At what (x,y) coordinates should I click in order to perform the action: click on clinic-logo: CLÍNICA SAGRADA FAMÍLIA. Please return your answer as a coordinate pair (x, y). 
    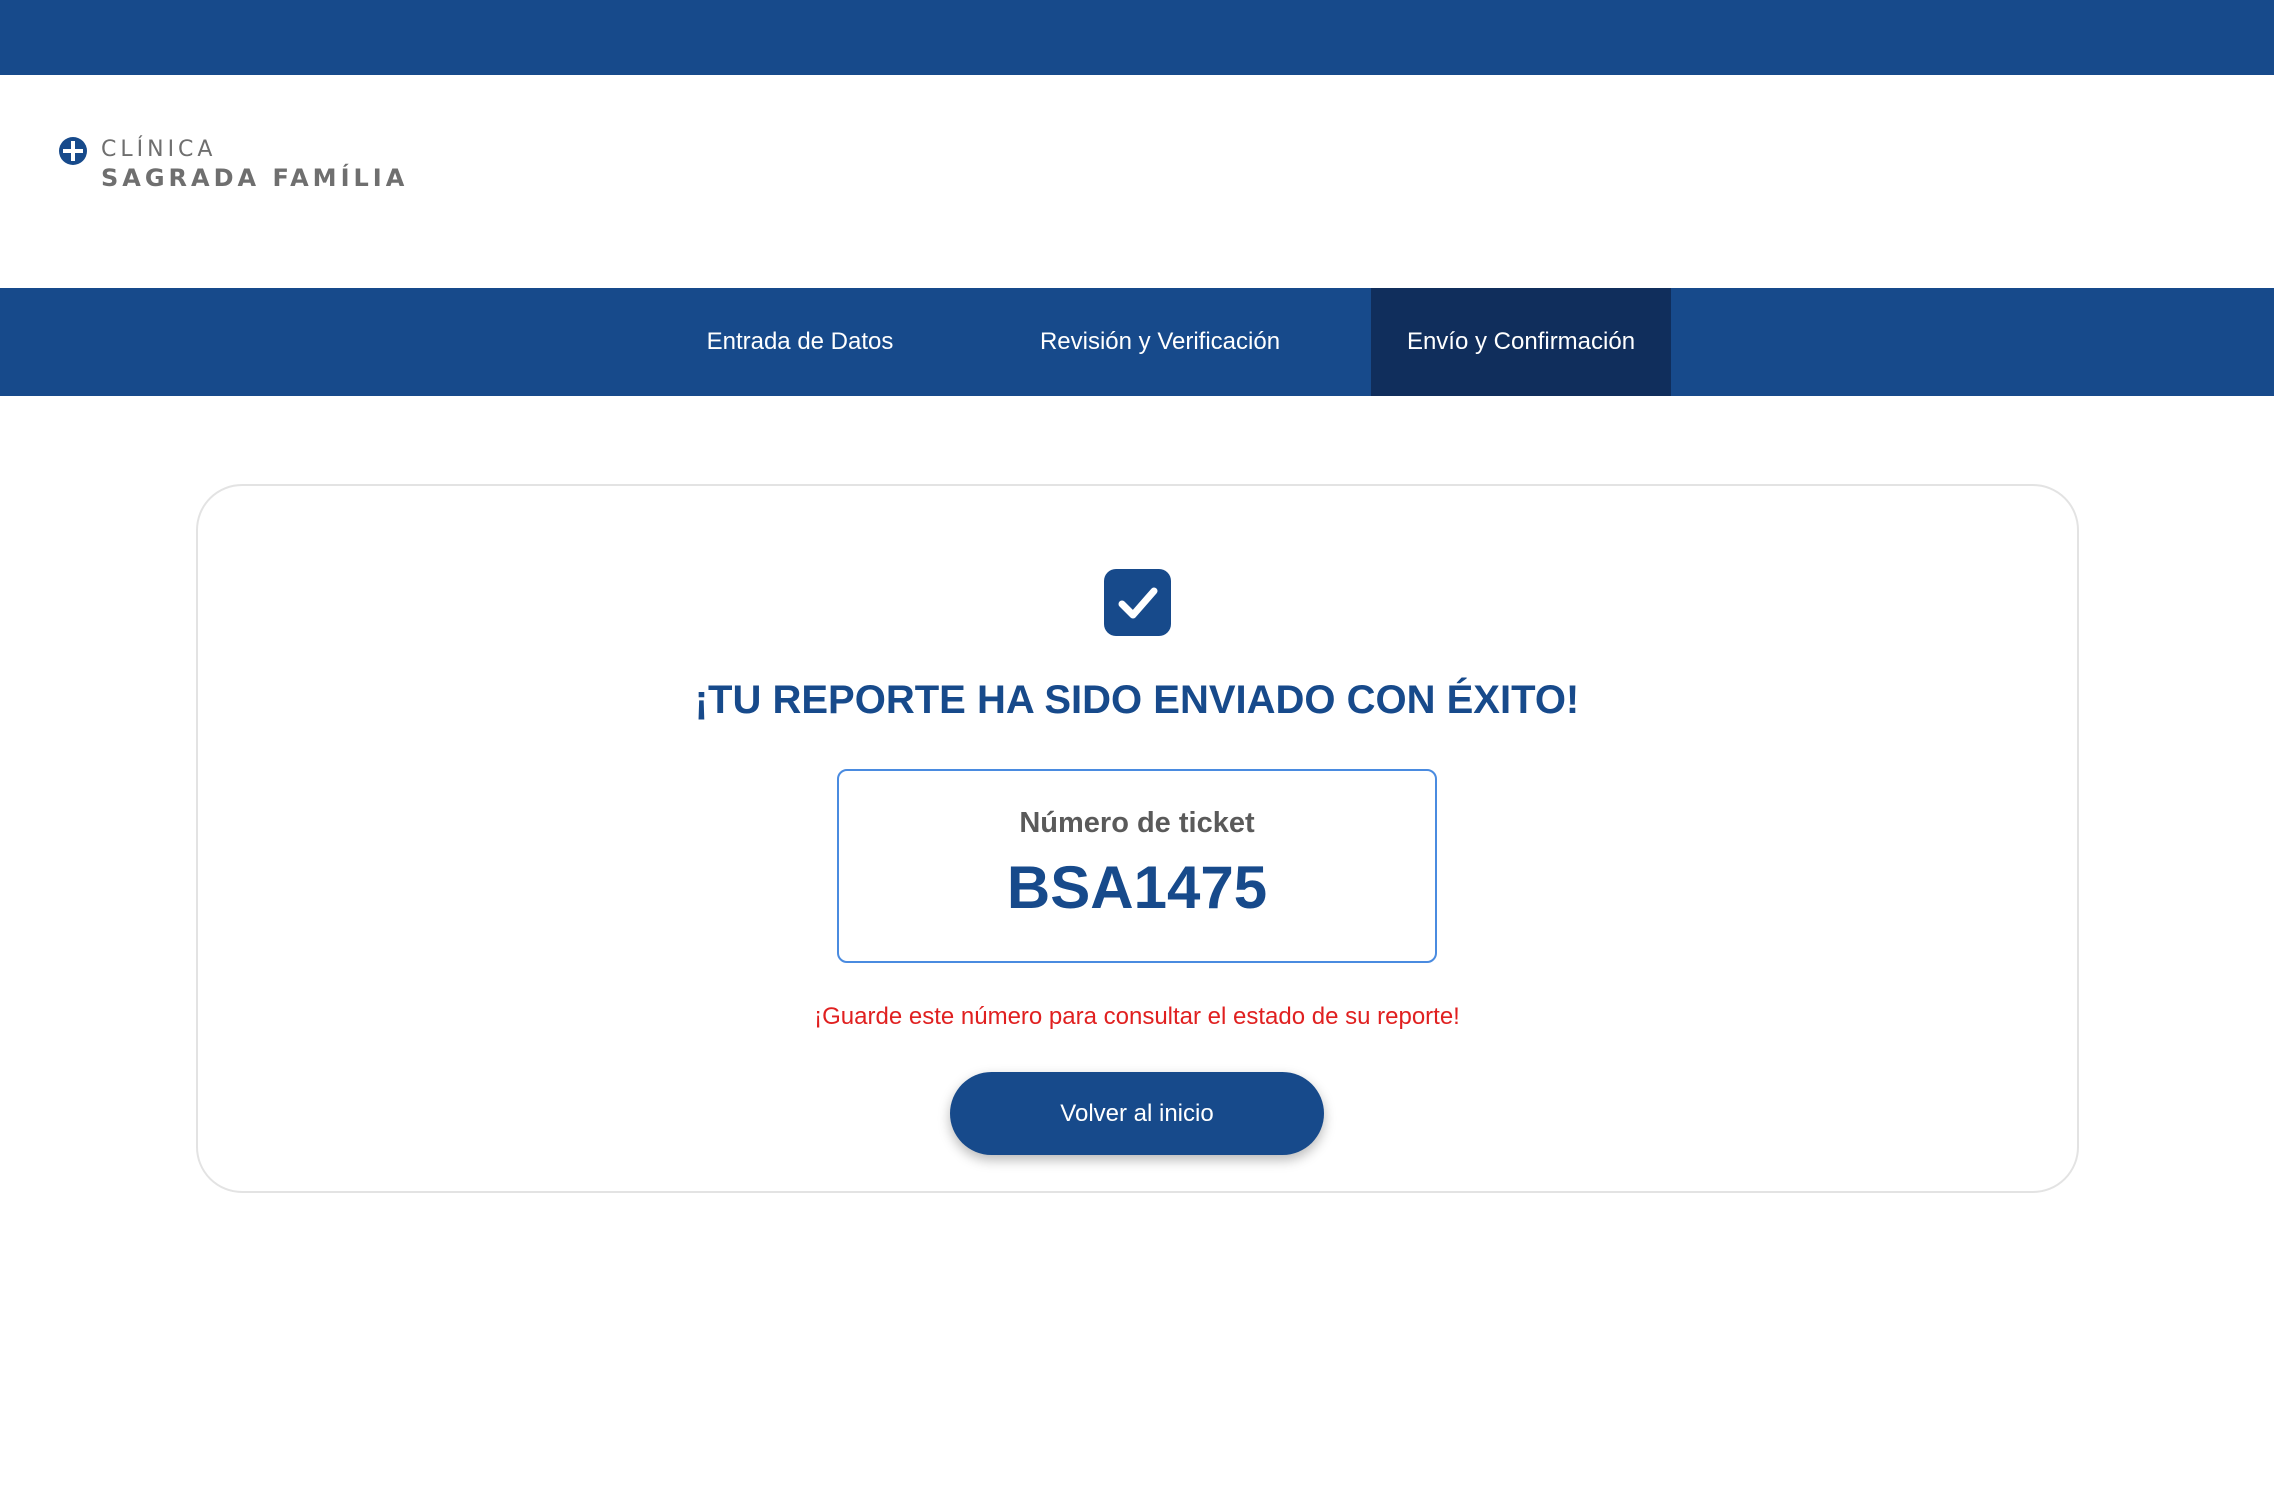
    Looking at the image, I should click on (248, 164).